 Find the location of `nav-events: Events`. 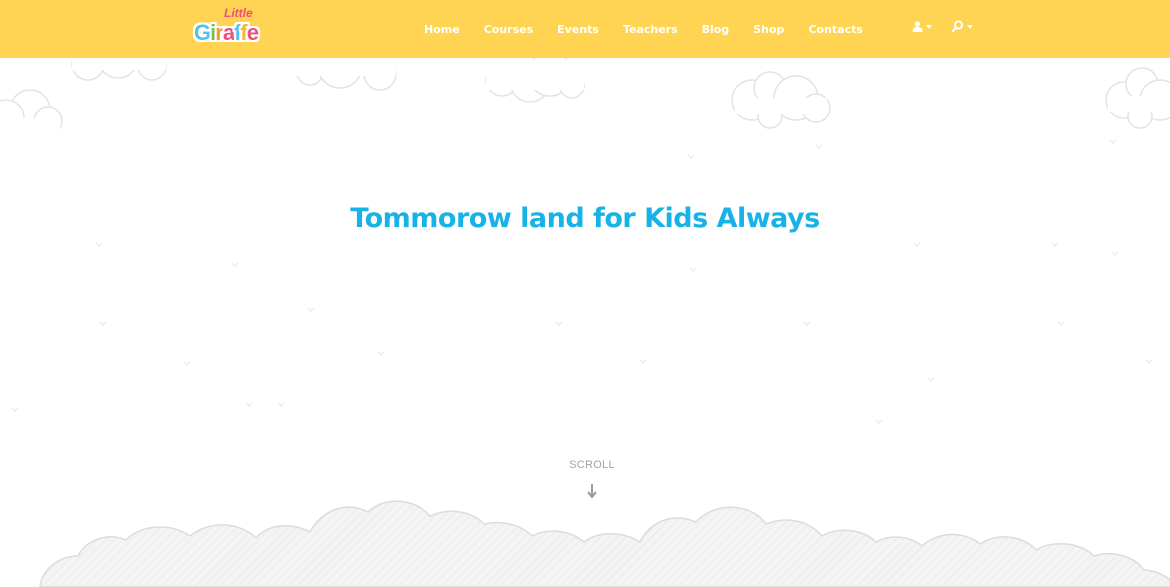

nav-events: Events is located at coordinates (578, 29).